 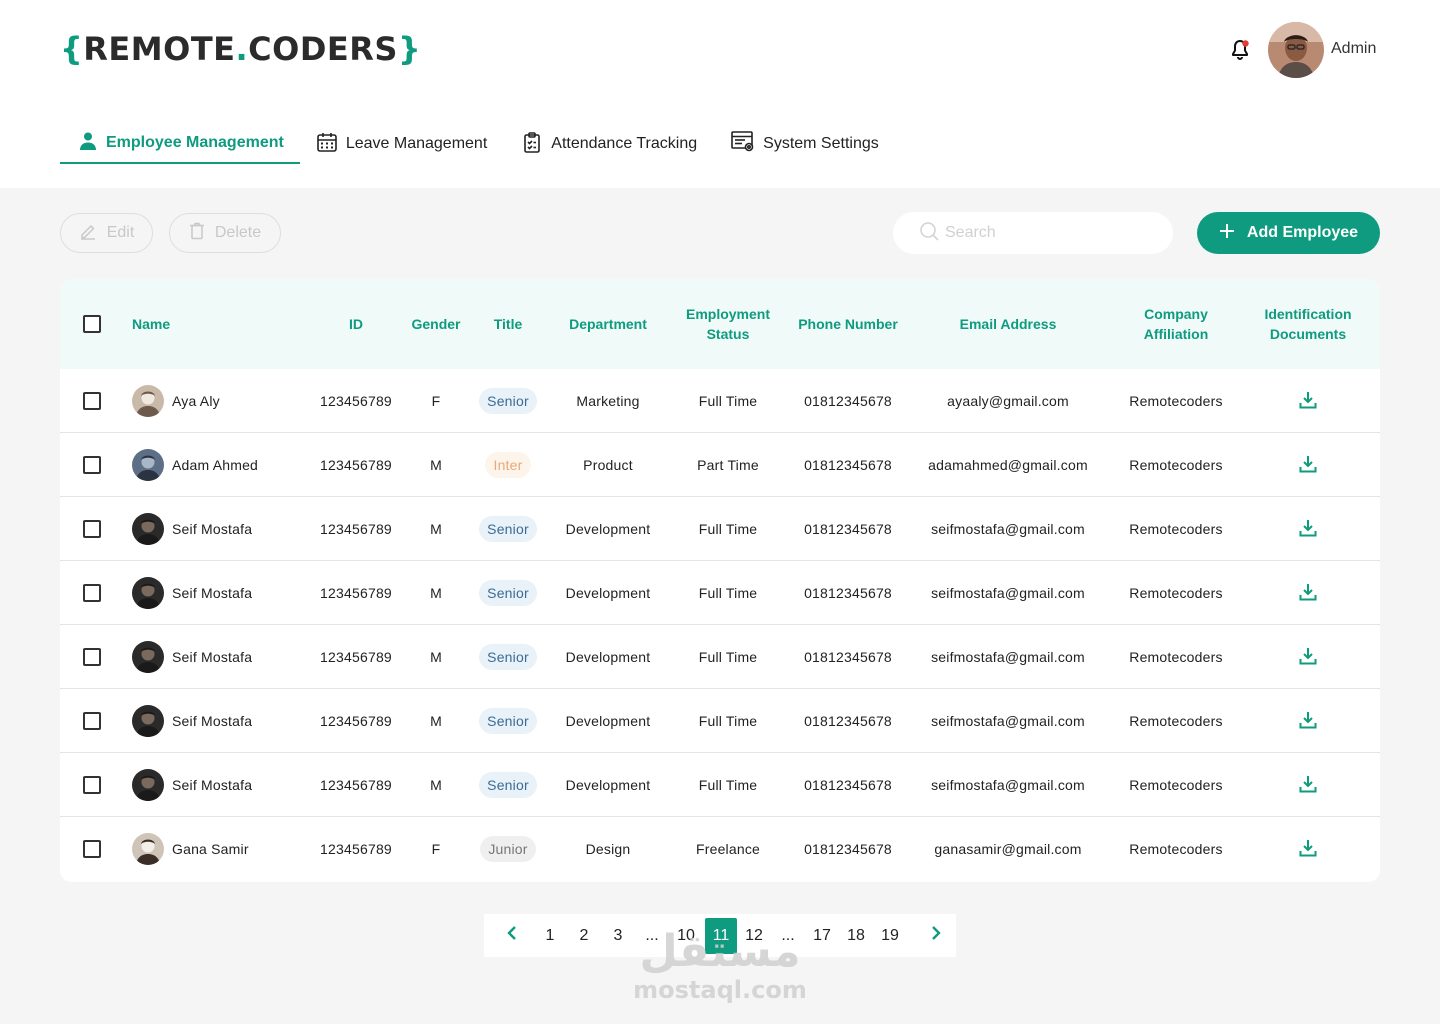 I want to click on search-input, so click(x=1045, y=233).